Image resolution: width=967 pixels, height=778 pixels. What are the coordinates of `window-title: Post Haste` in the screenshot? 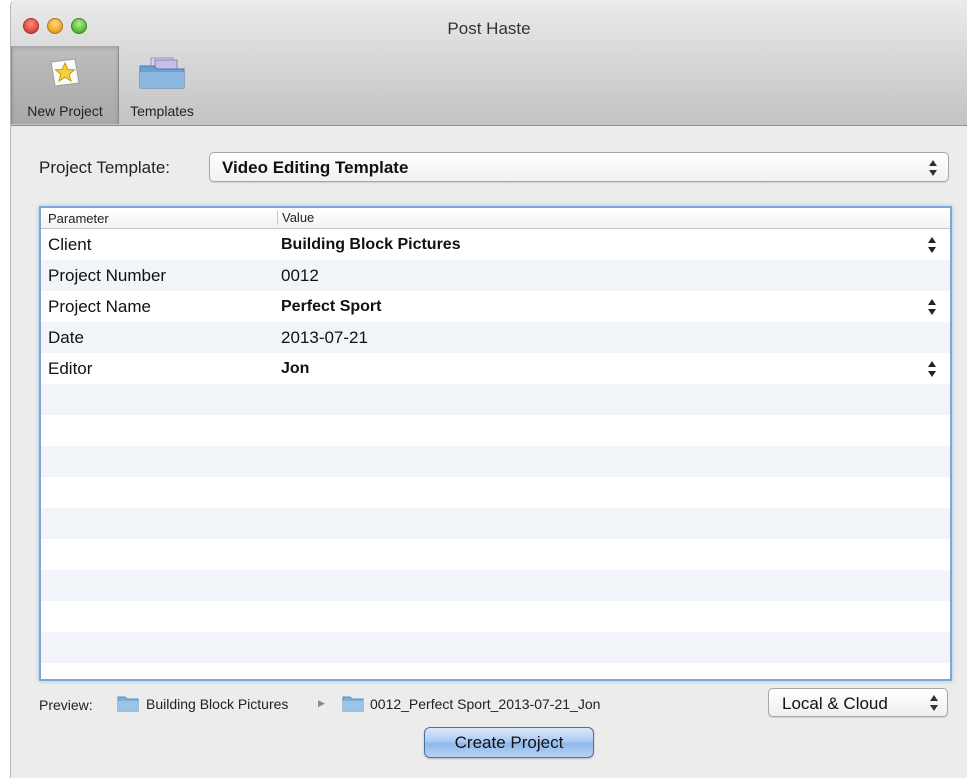 It's located at (489, 28).